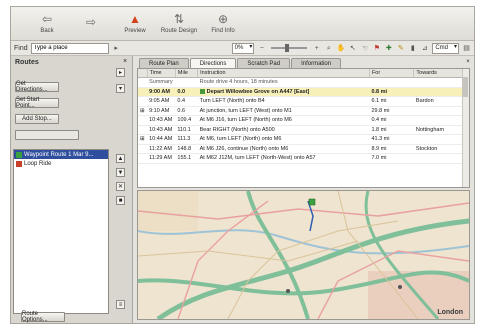  What do you see at coordinates (38, 163) in the screenshot?
I see `route-list-item-label: Loop Ride` at bounding box center [38, 163].